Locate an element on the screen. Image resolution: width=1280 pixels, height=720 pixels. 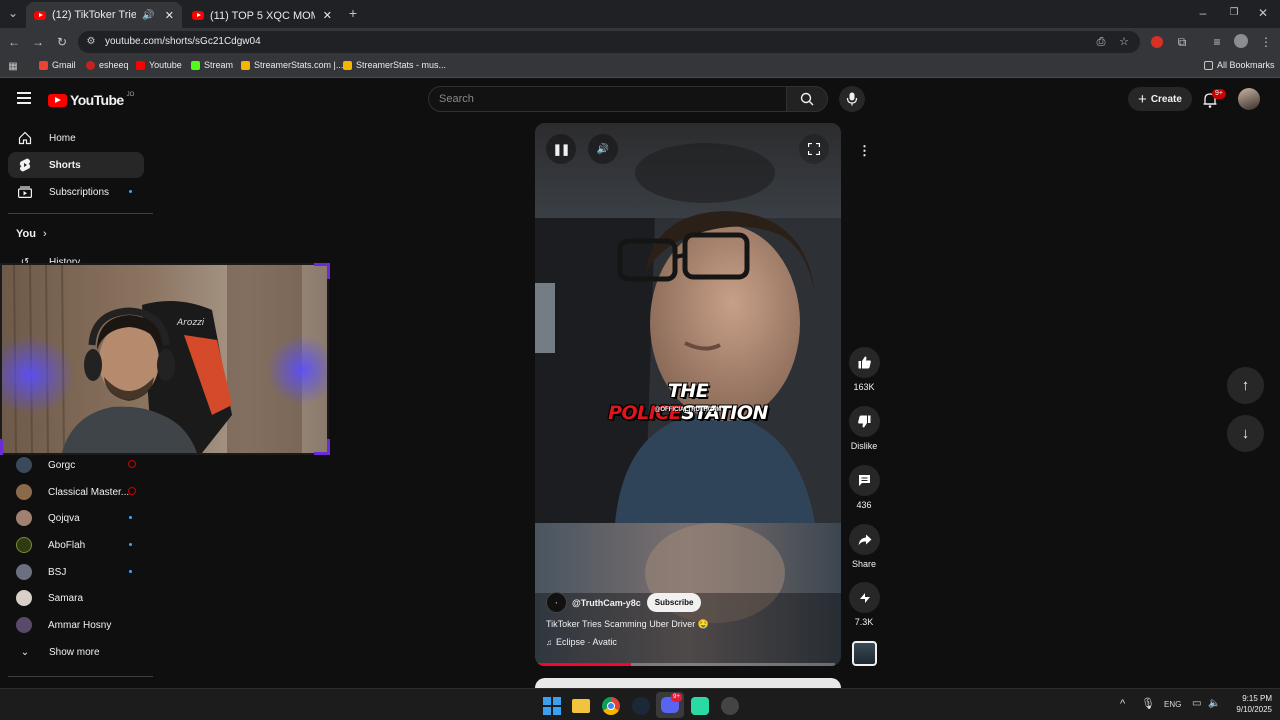
sidebar-item-subscription-samara: Samara is located at coordinates (76, 598).